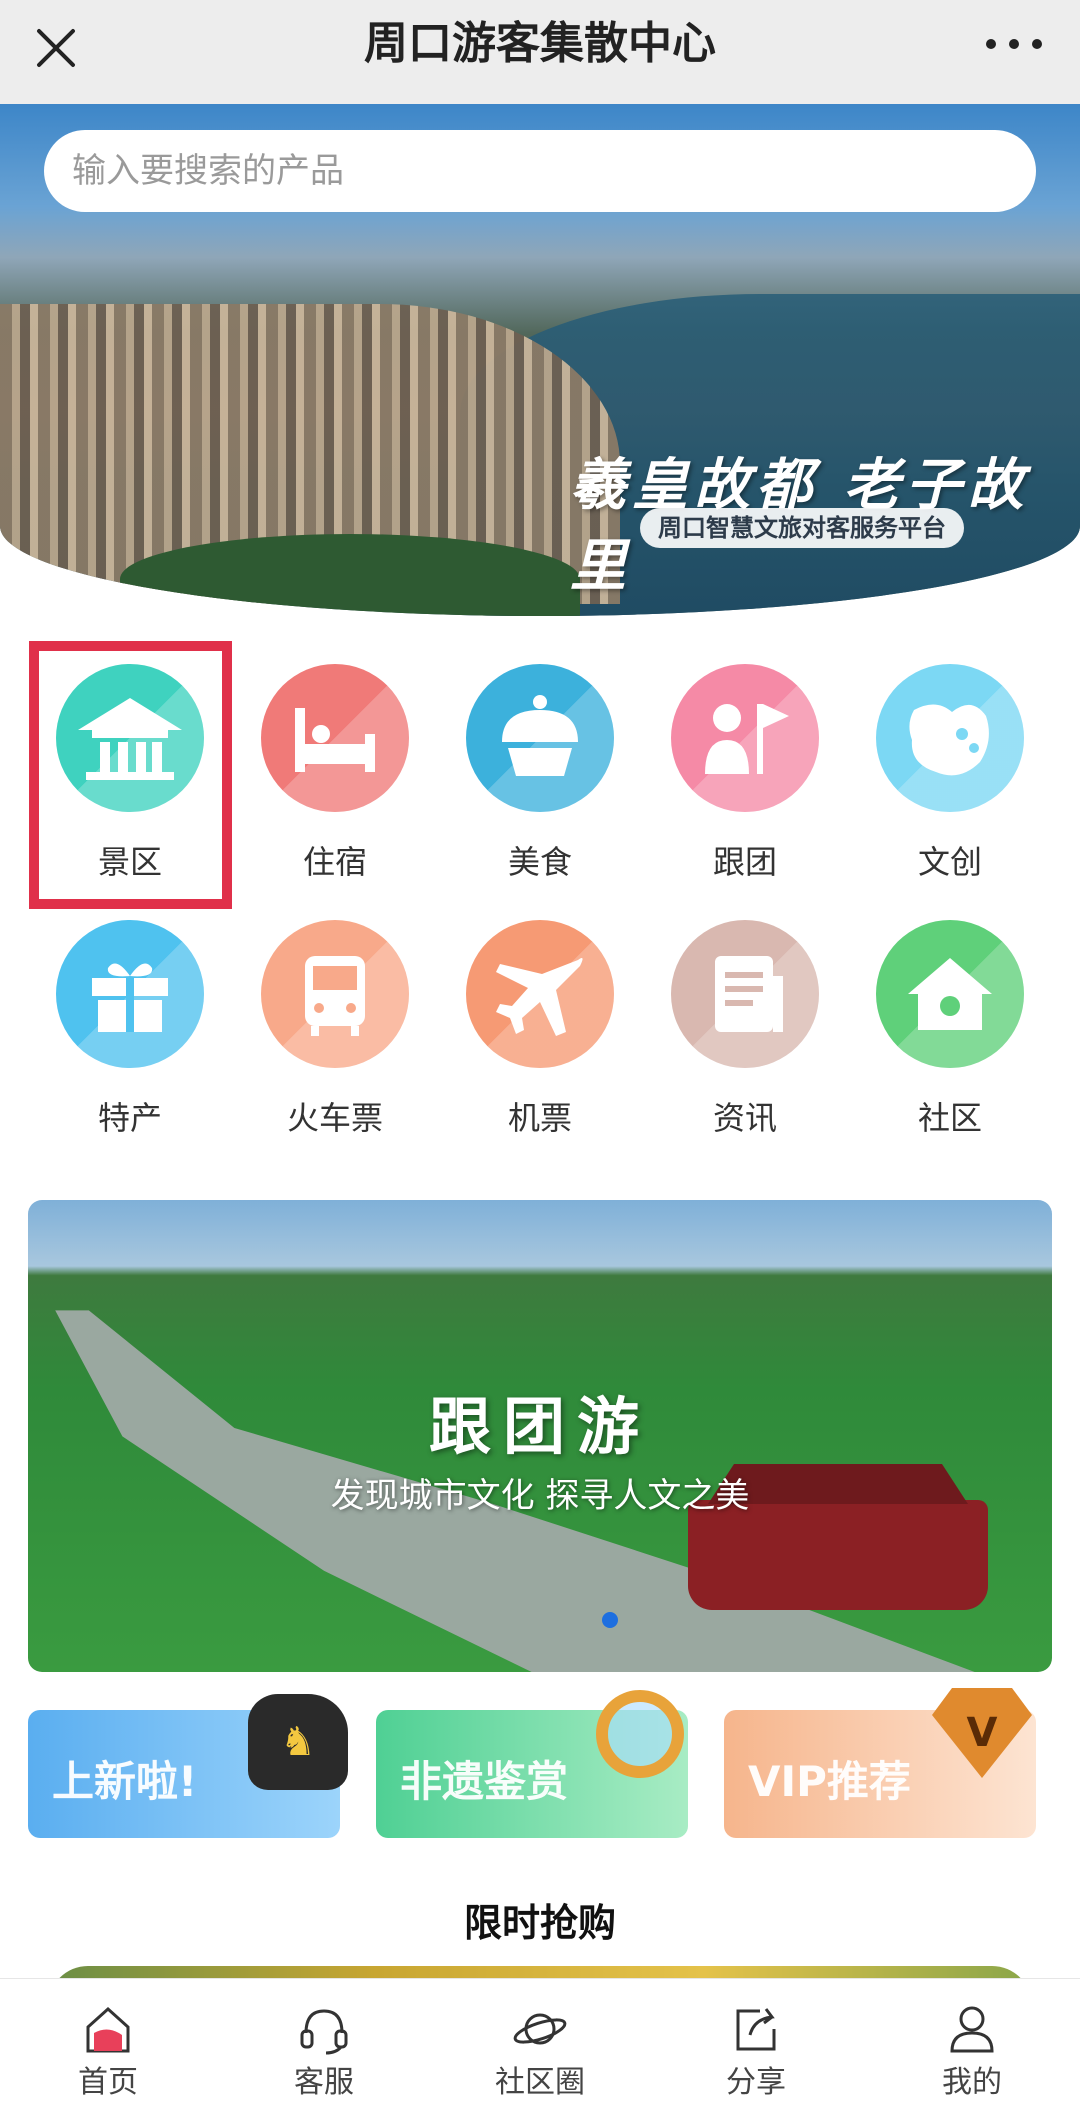  I want to click on category-train: 火车票, so click(307, 1026).